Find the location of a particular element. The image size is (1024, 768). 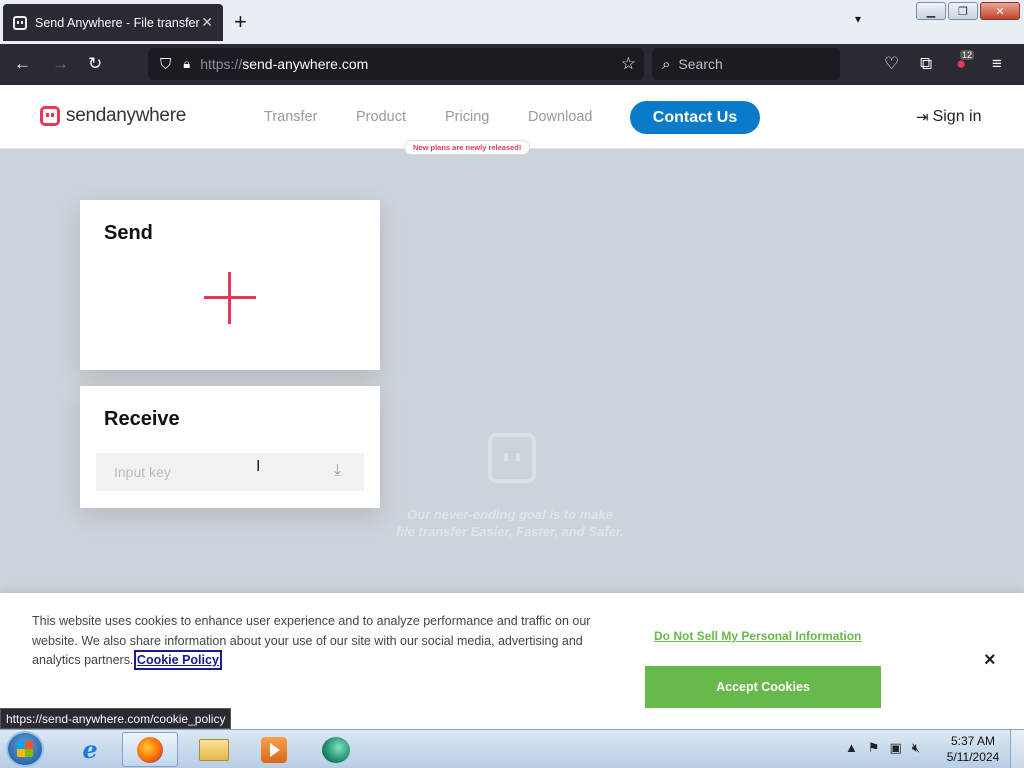

taskbar-firefox-icon is located at coordinates (150, 749).